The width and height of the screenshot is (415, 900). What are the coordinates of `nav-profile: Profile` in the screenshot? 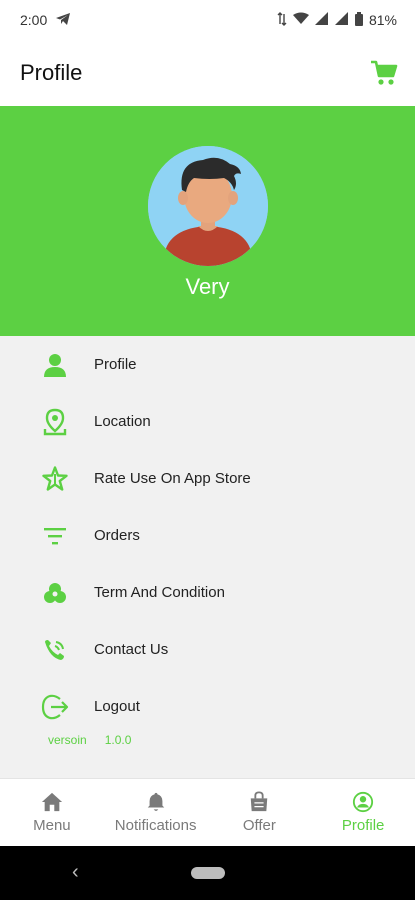 It's located at (363, 812).